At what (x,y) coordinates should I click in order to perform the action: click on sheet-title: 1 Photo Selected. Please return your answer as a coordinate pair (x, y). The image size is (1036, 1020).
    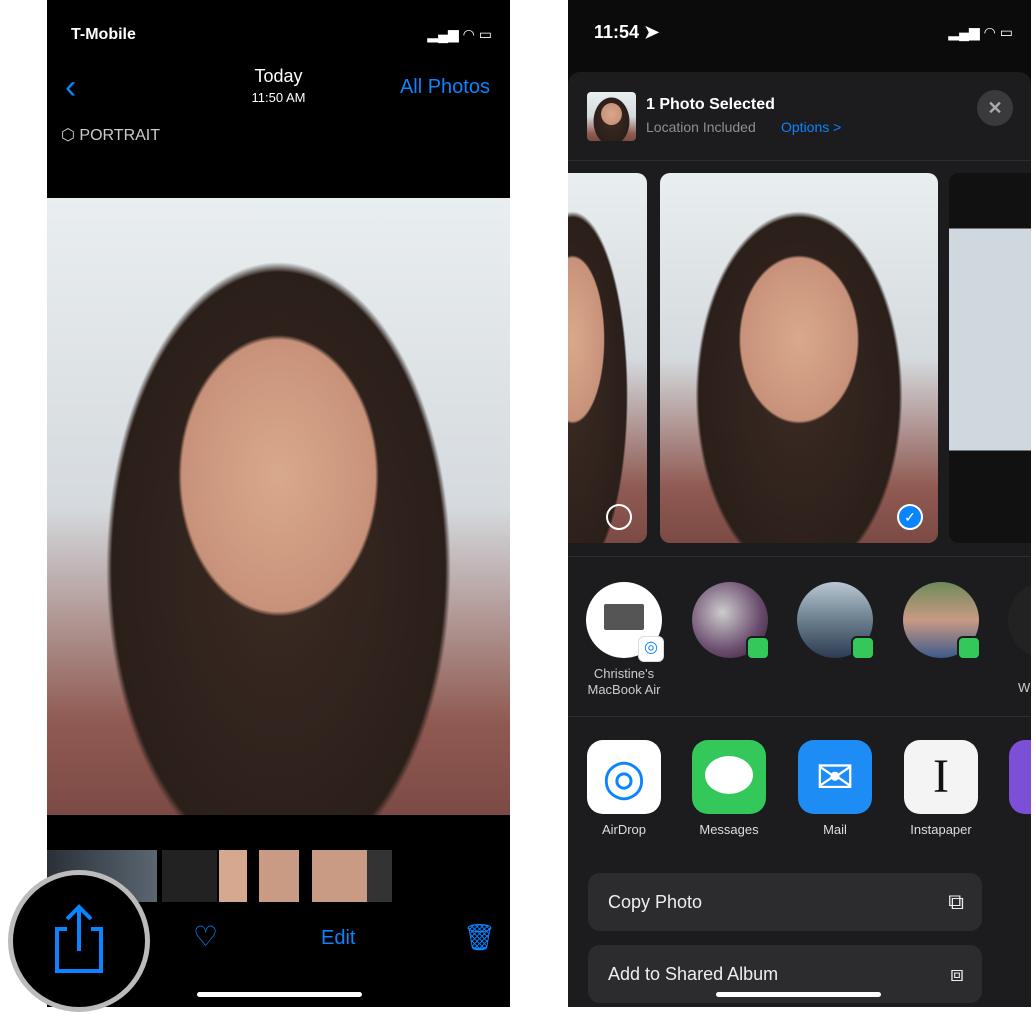
    Looking at the image, I should click on (710, 104).